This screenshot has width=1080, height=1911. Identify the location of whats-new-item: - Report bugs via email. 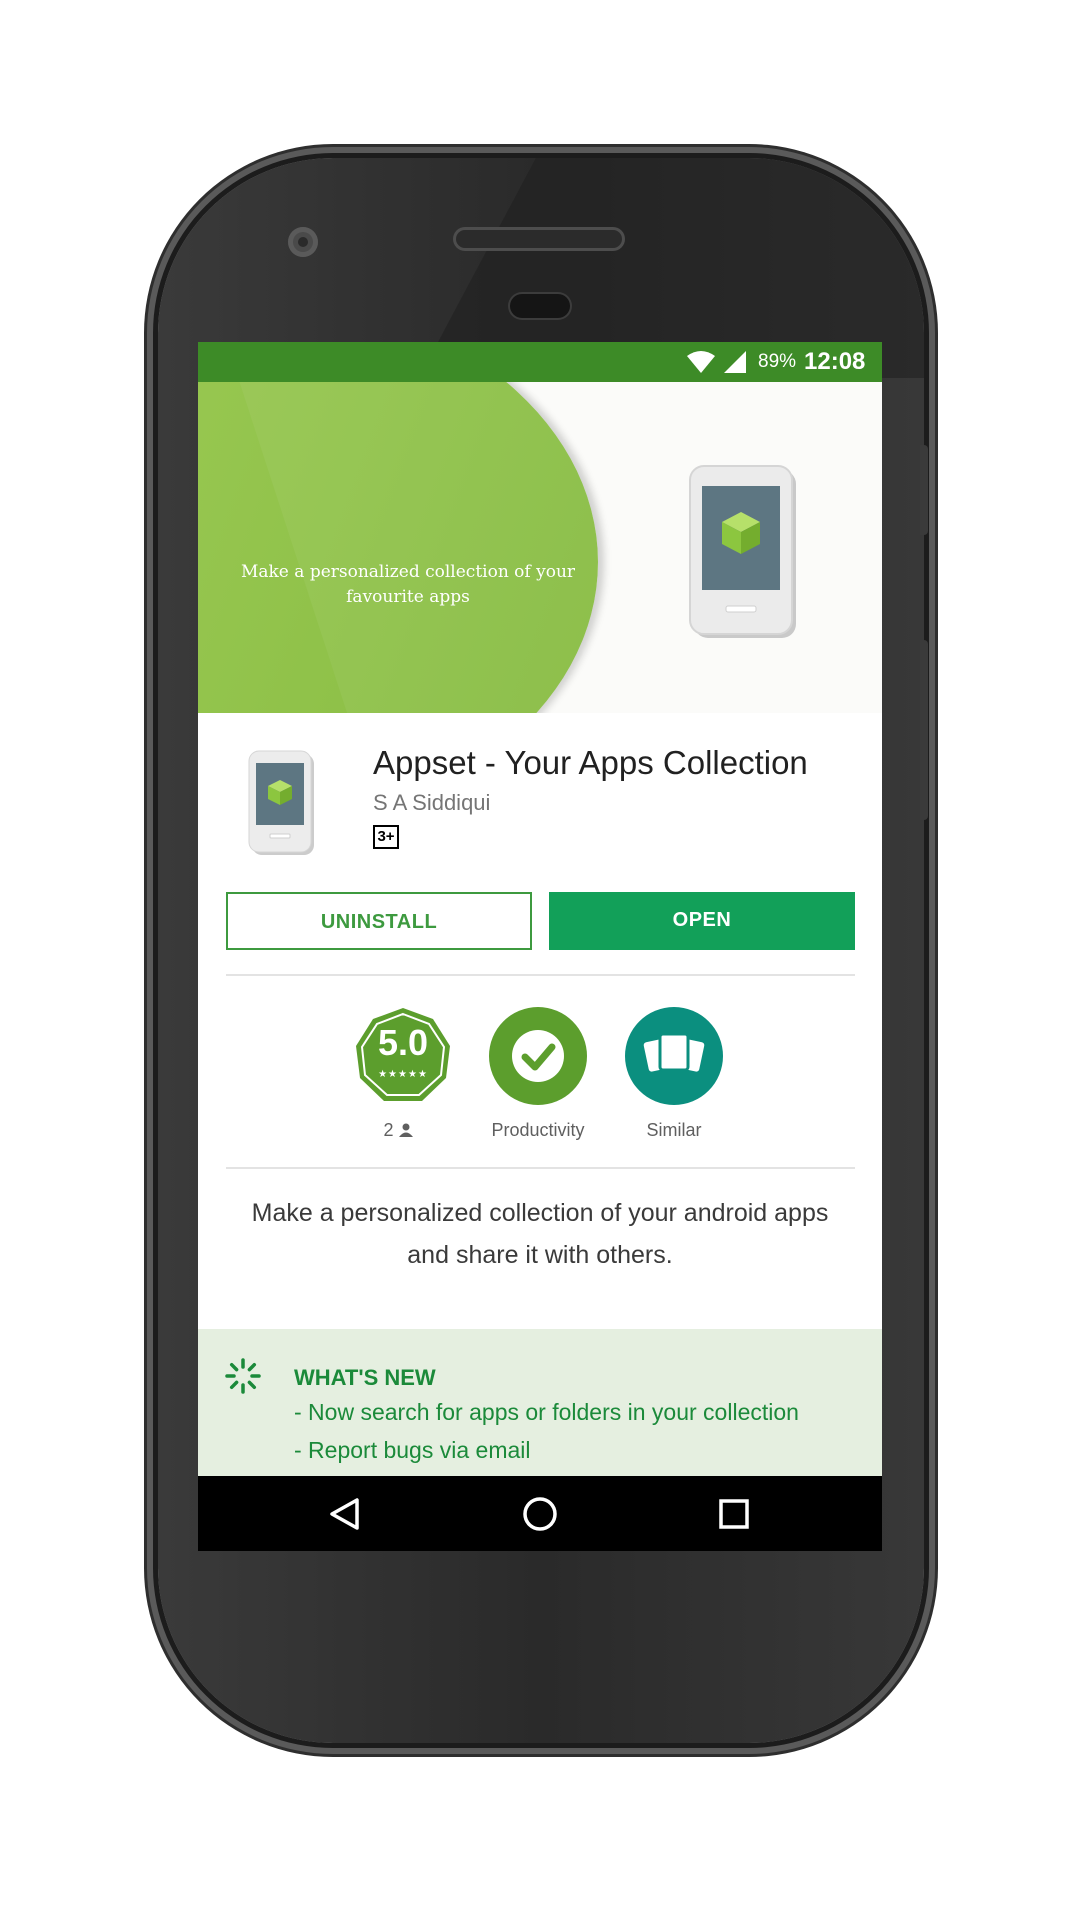
(412, 1450).